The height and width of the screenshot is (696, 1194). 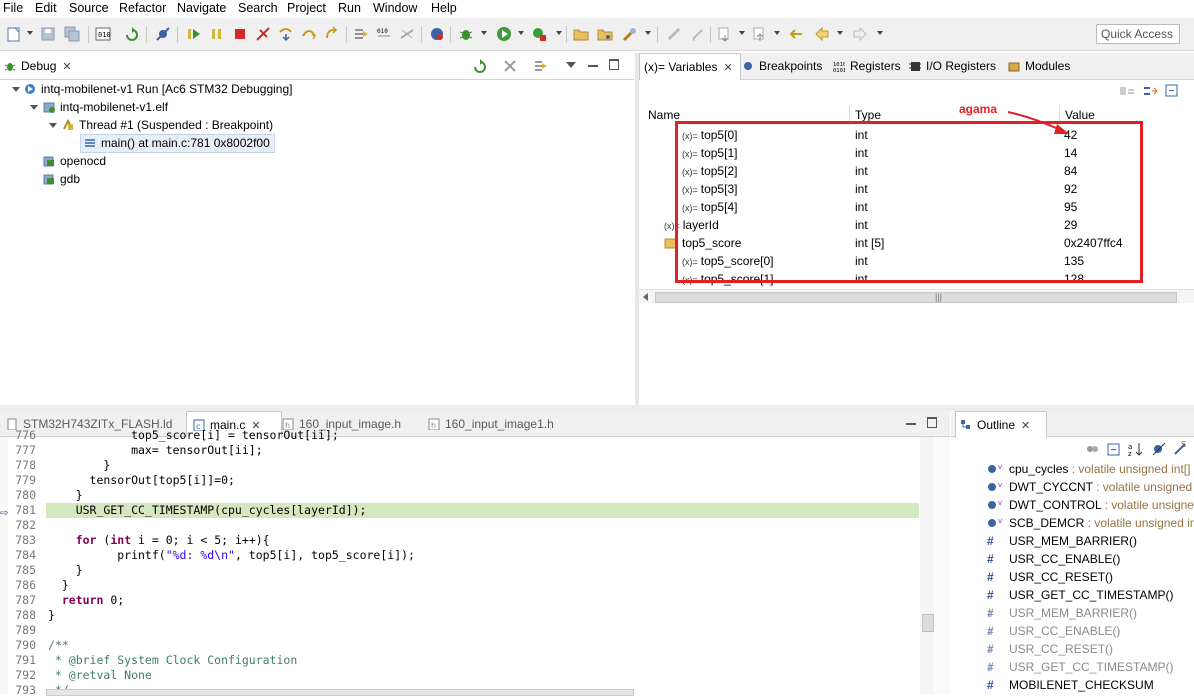 I want to click on outline-item: #/ USR_MEM_BARRIER(), so click(x=1090, y=613).